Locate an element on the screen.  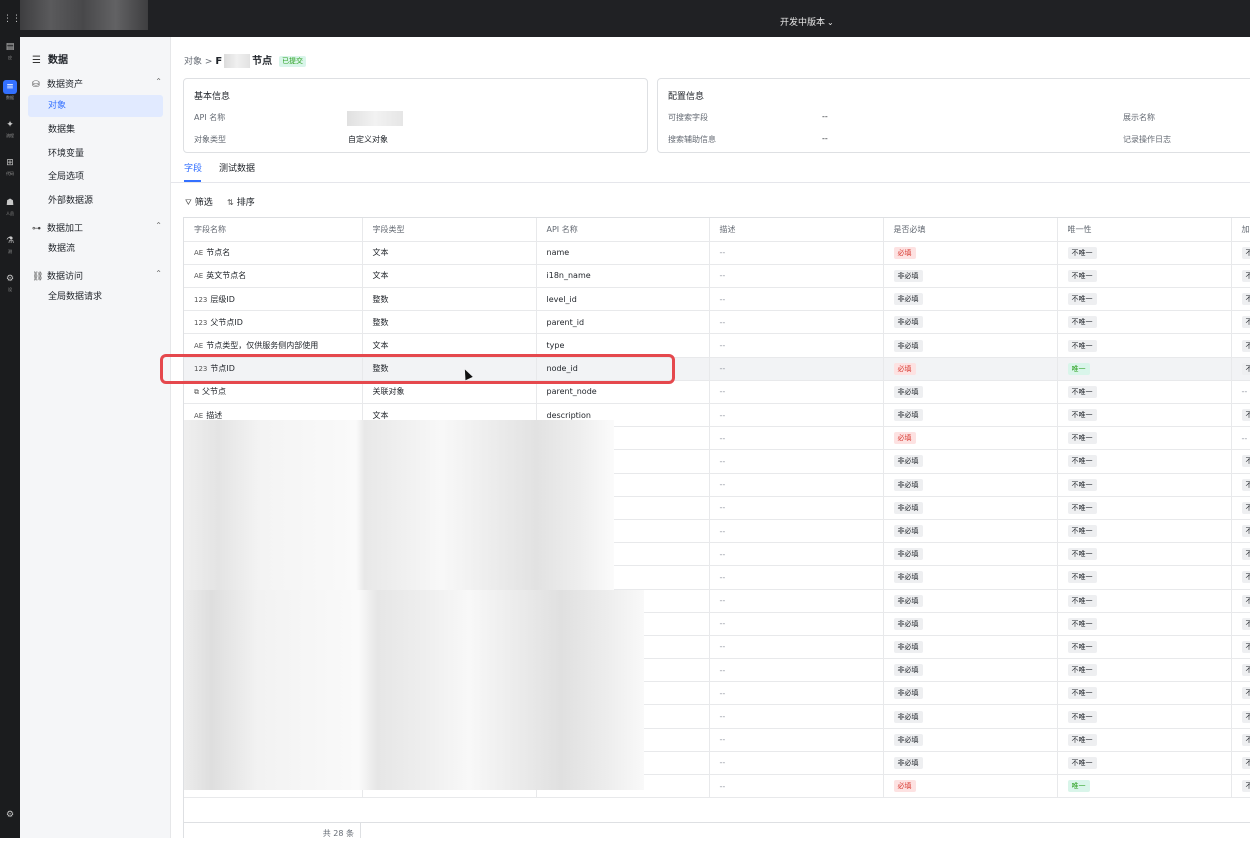
table-row: AE英文节点名文本i18n_name-- 非必填 不唯一 不加 is located at coordinates (717, 276).